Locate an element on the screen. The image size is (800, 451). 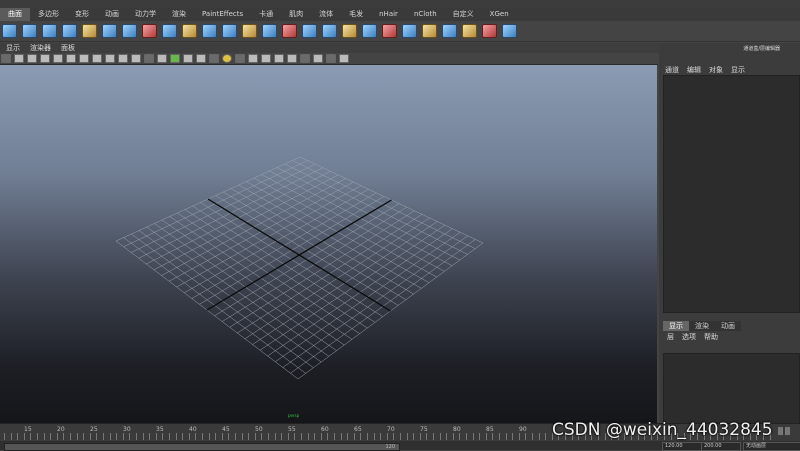
layer-tab-render: 渲染 is located at coordinates (702, 326).